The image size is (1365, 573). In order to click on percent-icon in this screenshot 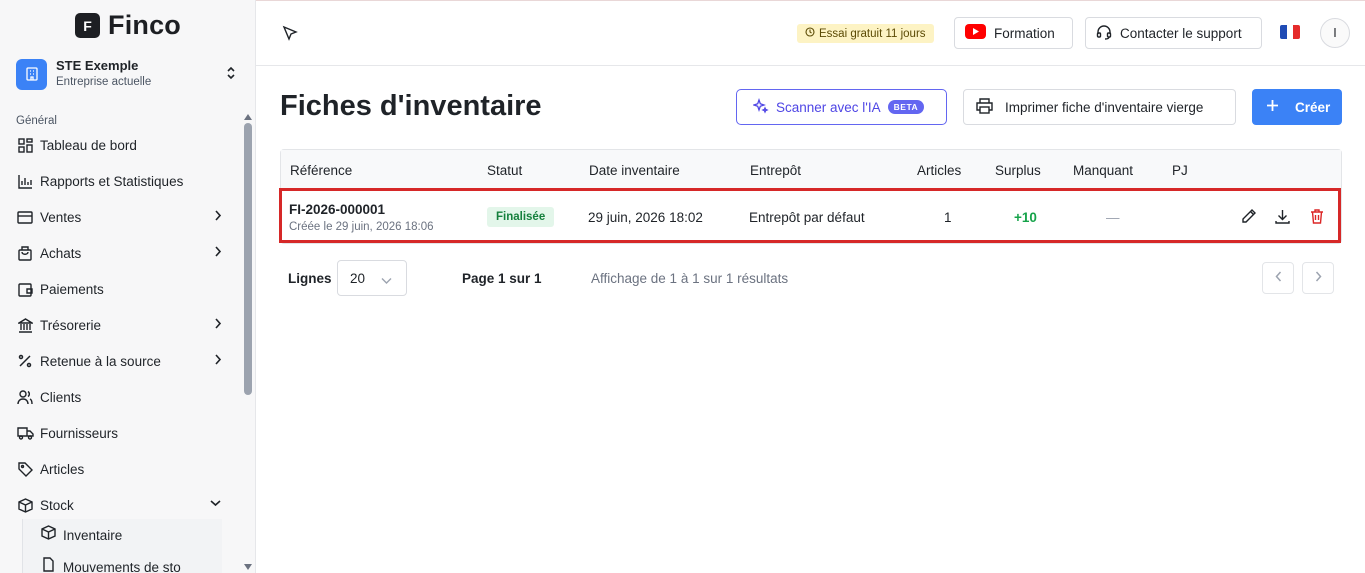, I will do `click(25, 361)`.